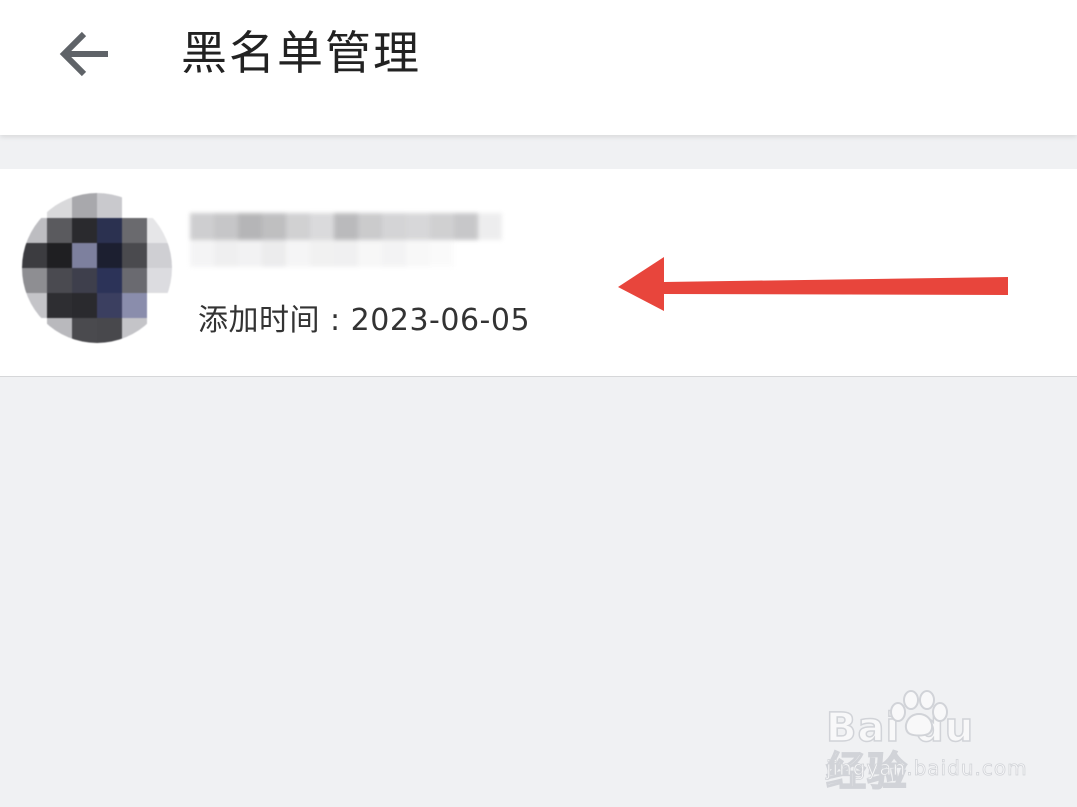 The height and width of the screenshot is (807, 1077). Describe the element at coordinates (364, 320) in the screenshot. I see `added-time-label: 添加时间 : 2023-06-05` at that location.